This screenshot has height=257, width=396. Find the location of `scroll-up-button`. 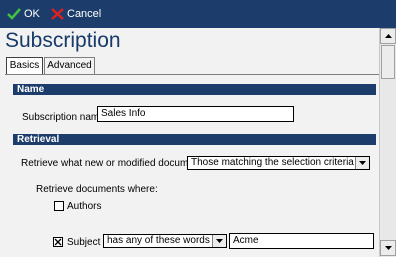

scroll-up-button is located at coordinates (388, 36).